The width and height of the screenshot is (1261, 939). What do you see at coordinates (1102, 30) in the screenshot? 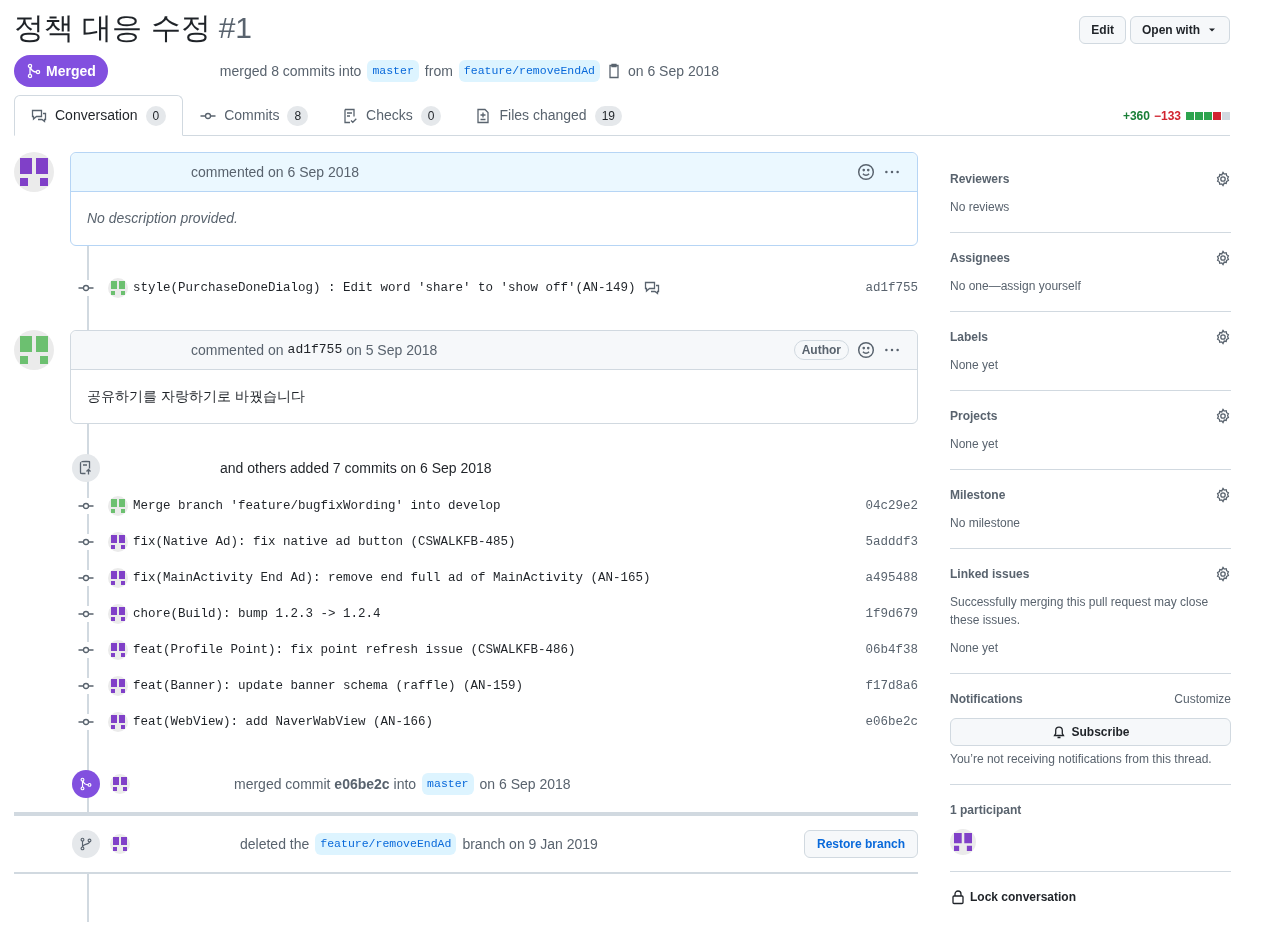
I see `header-button: Edit` at bounding box center [1102, 30].